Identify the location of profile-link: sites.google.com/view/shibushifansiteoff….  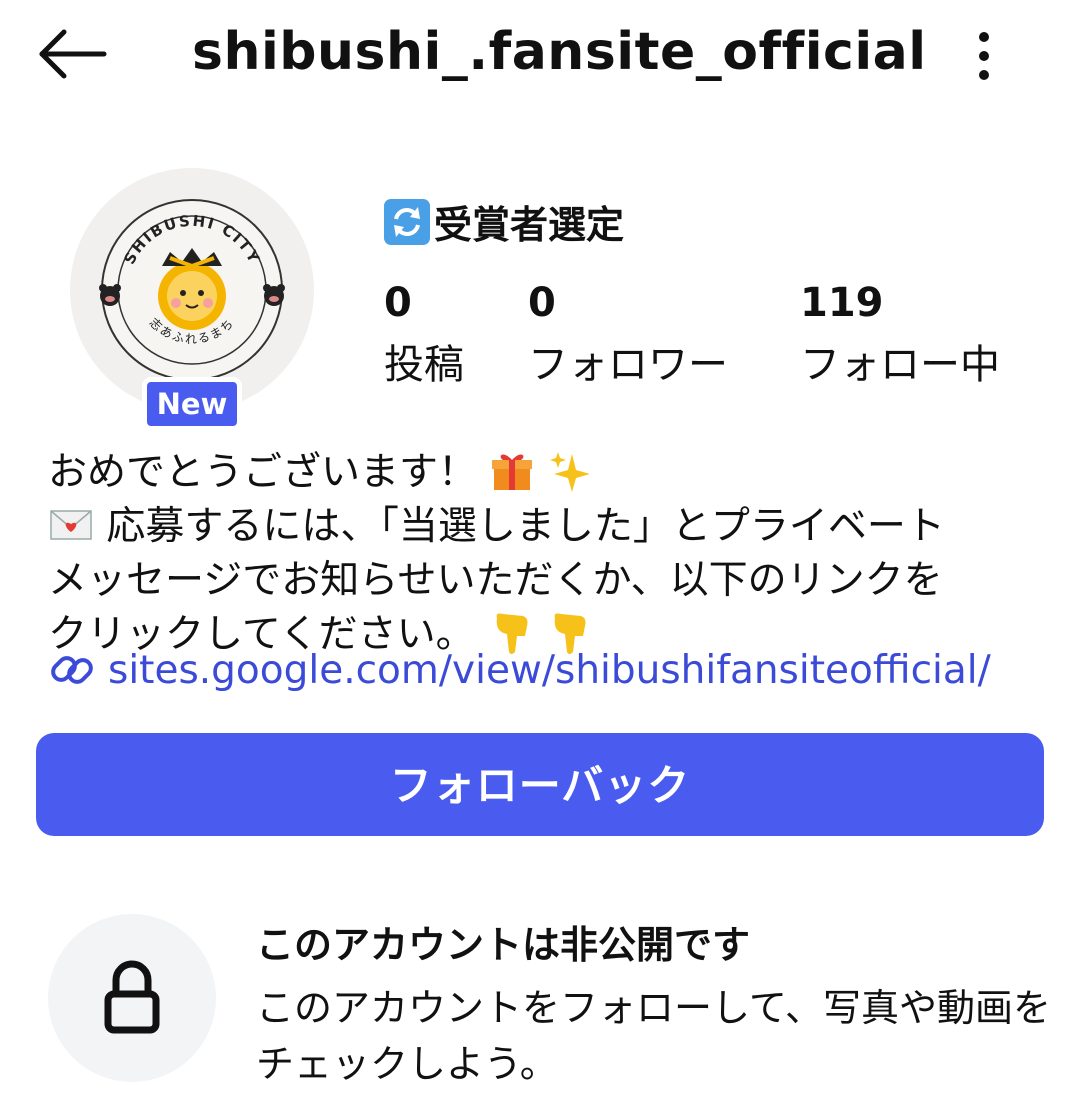
(519, 670).